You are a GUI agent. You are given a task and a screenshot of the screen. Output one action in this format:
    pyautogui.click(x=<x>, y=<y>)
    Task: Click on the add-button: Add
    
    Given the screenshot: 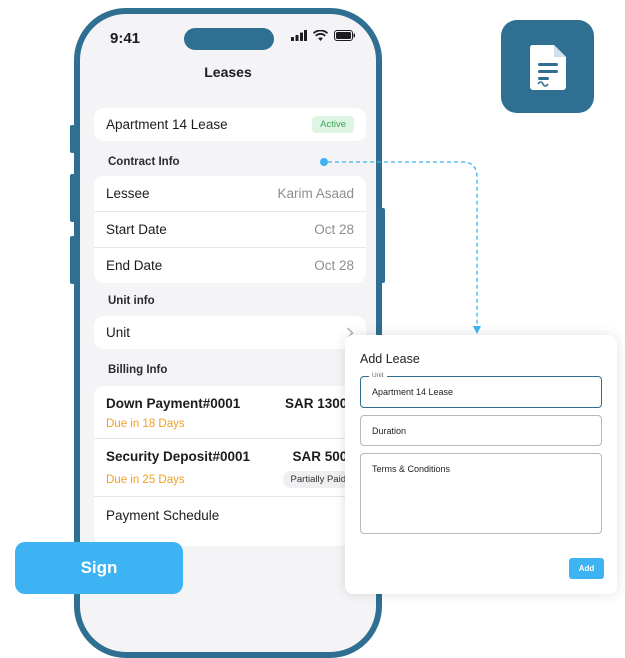 What is the action you would take?
    pyautogui.click(x=586, y=568)
    